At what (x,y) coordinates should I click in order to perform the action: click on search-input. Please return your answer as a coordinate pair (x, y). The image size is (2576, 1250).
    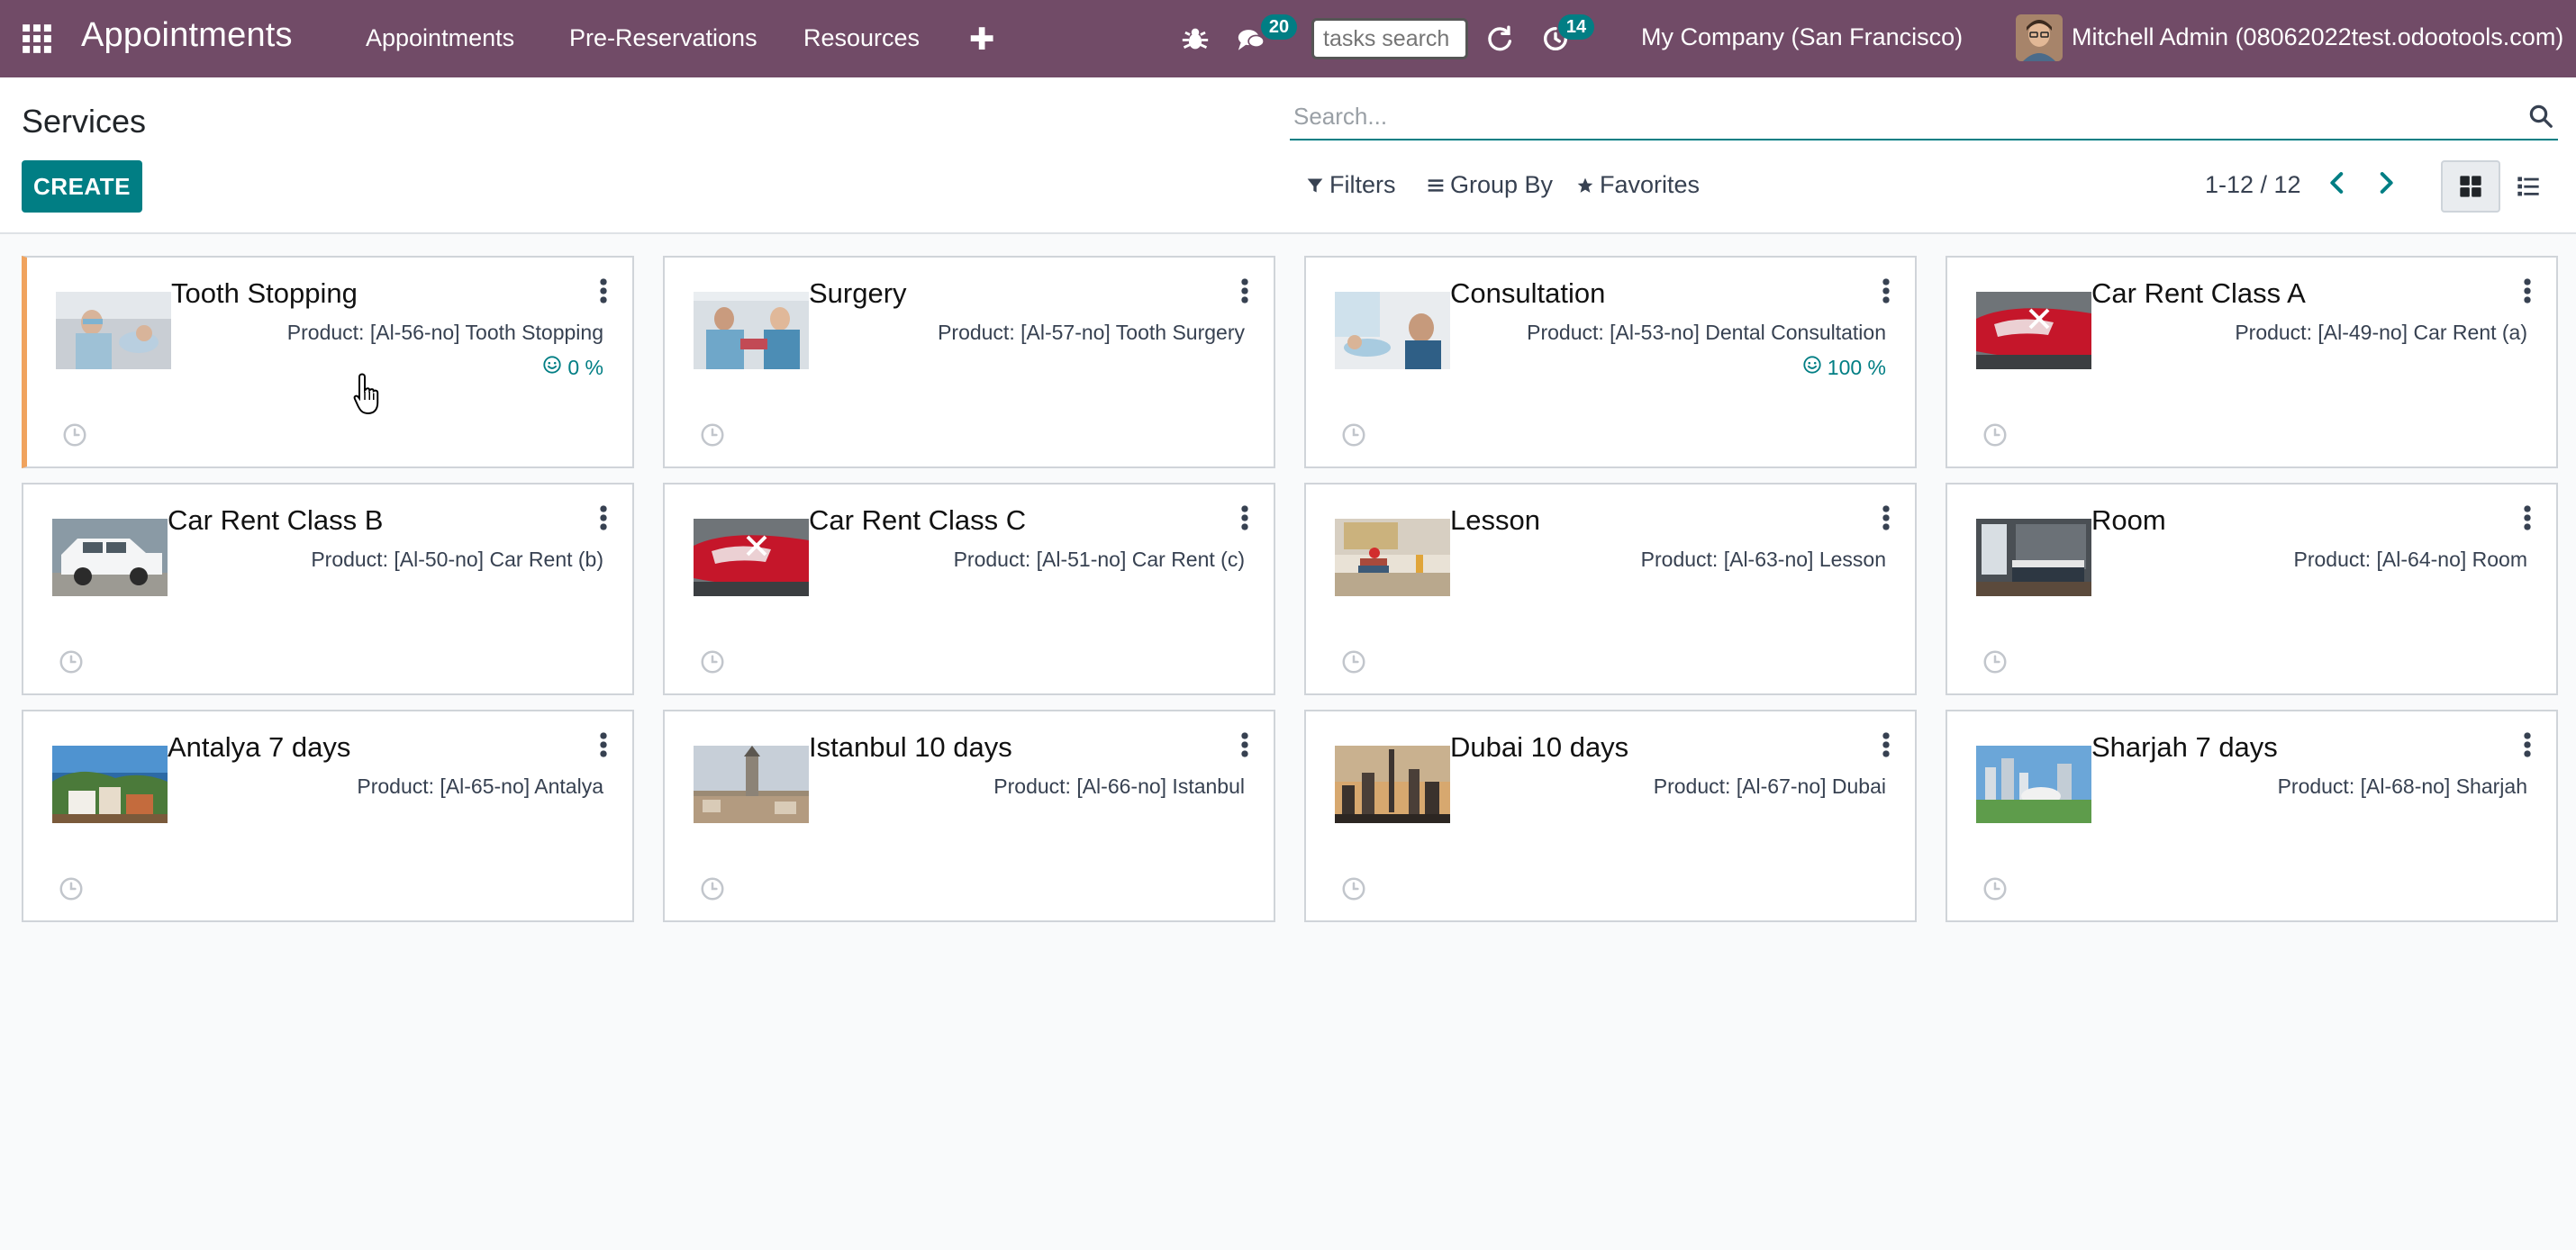
    Looking at the image, I should click on (1902, 117).